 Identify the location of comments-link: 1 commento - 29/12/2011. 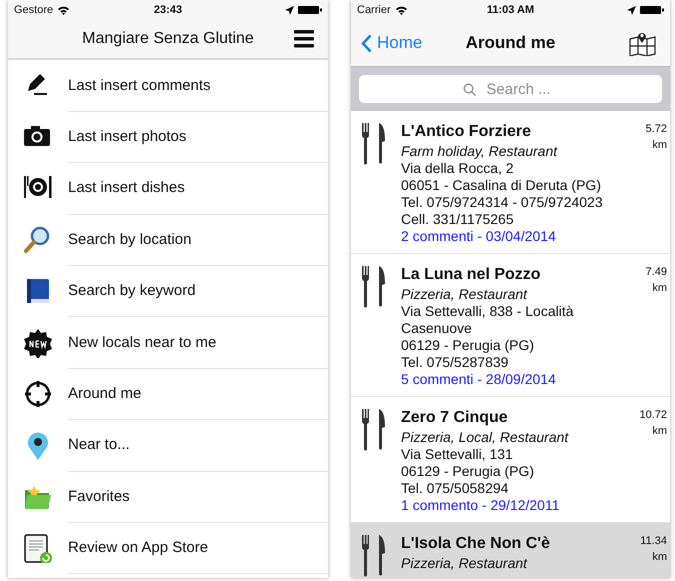
(512, 505).